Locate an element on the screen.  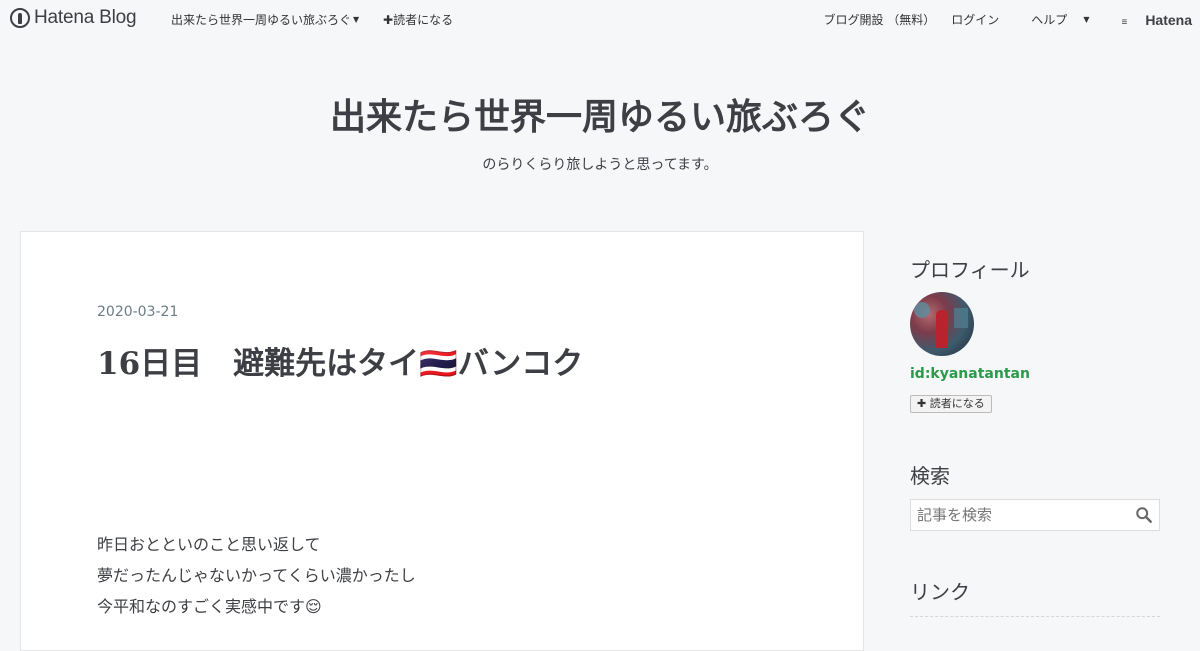
search-form is located at coordinates (1035, 515).